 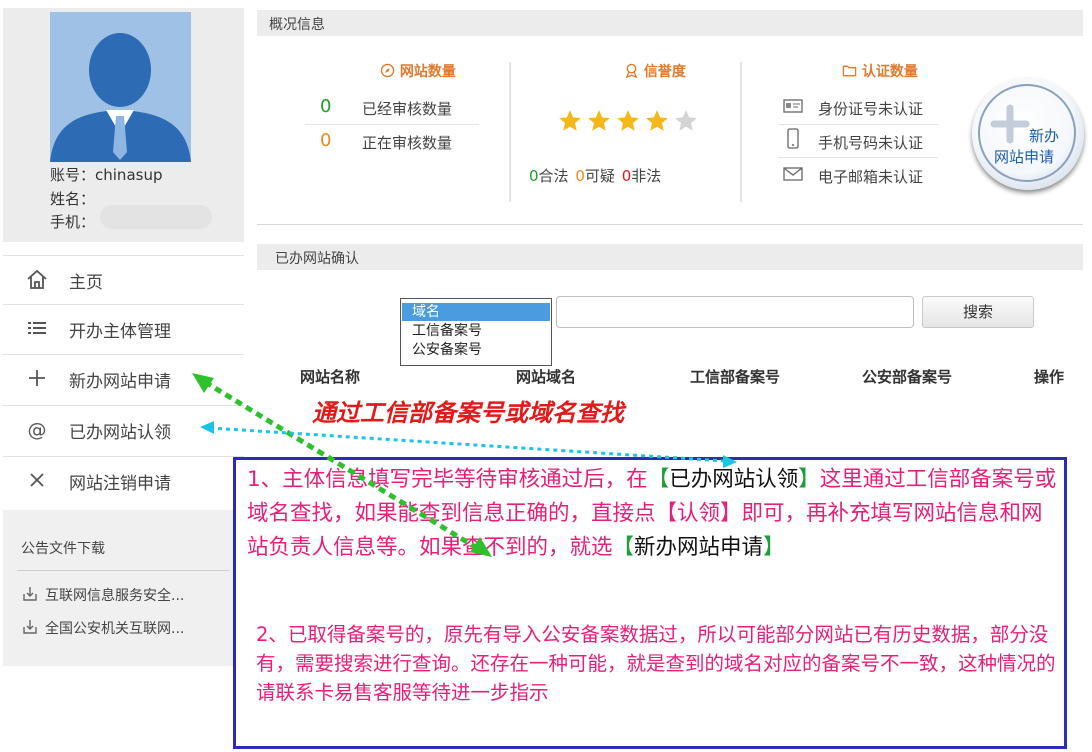 What do you see at coordinates (123, 279) in the screenshot?
I see `sidebar-item-home: 主页` at bounding box center [123, 279].